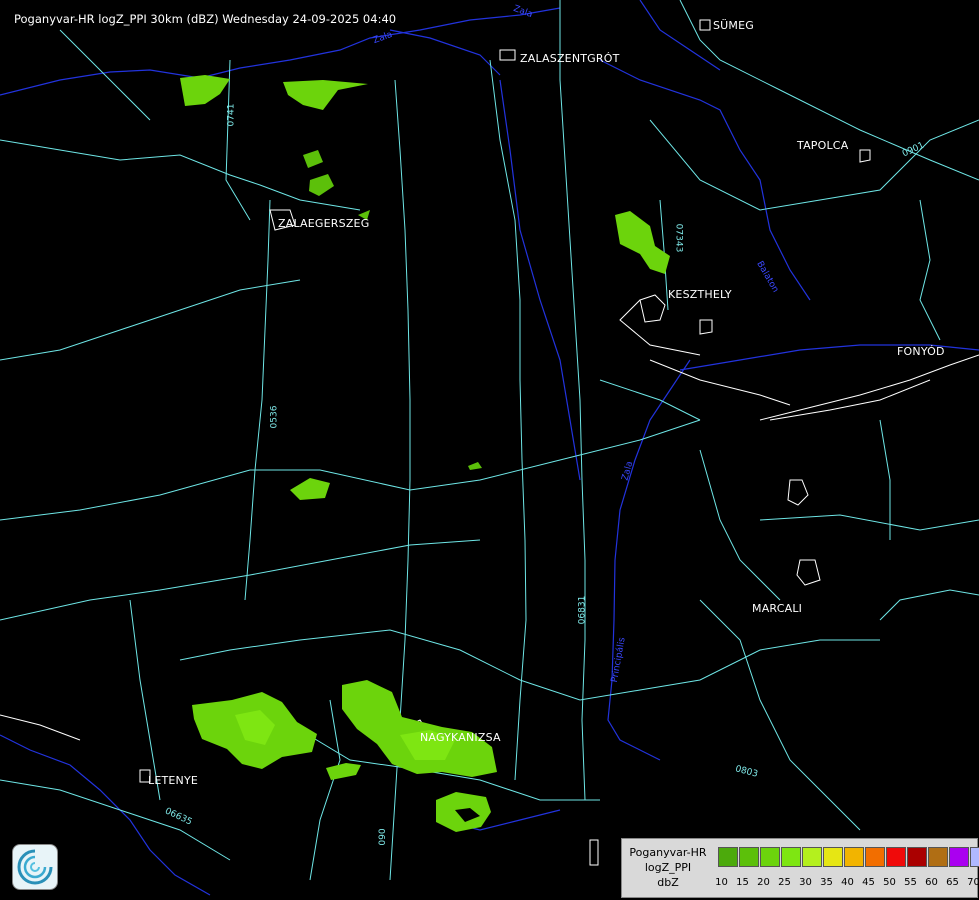 The image size is (979, 900). What do you see at coordinates (700, 294) in the screenshot?
I see `town-keszthely: KESZTHELY` at bounding box center [700, 294].